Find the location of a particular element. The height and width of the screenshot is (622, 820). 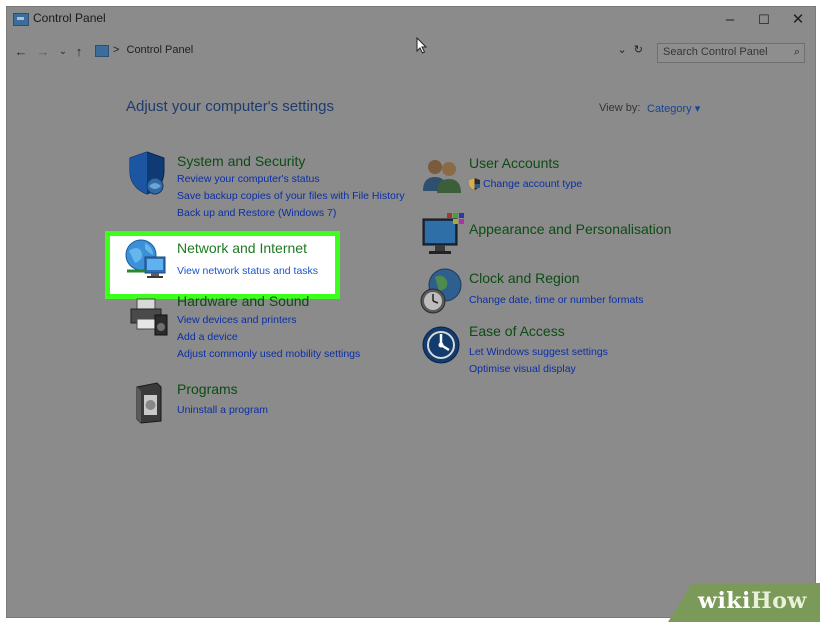

back-button: ← is located at coordinates (21, 52).